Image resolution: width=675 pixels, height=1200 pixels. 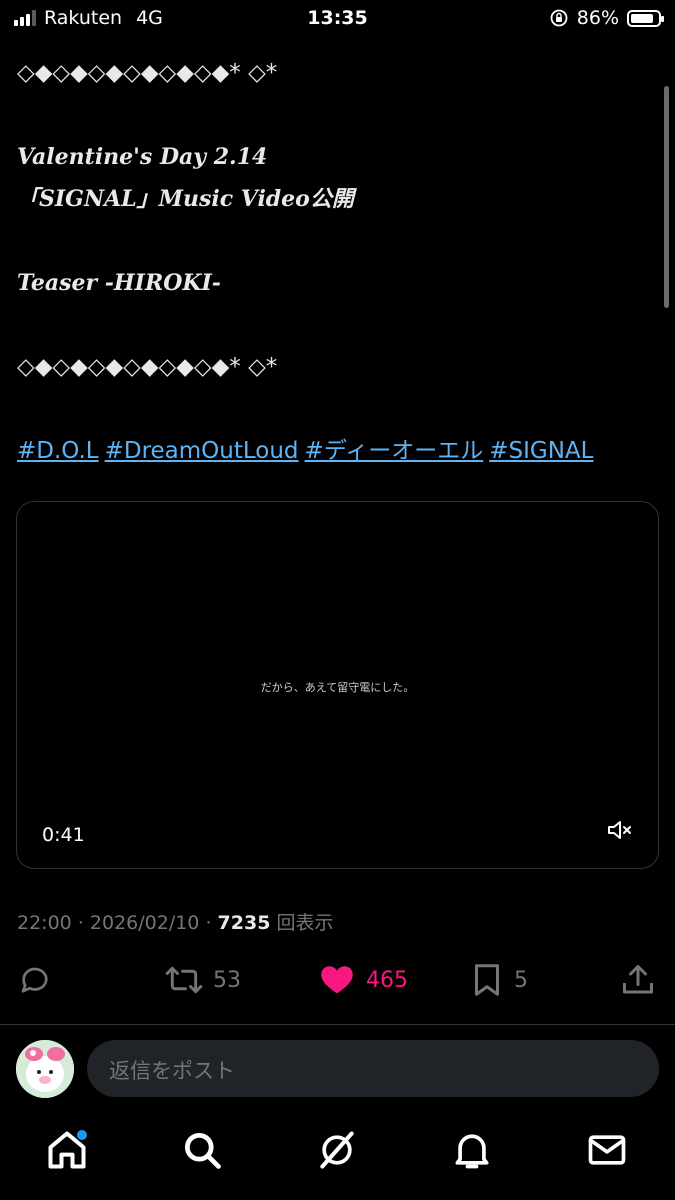 I want to click on bookmark-button: 5, so click(x=499, y=980).